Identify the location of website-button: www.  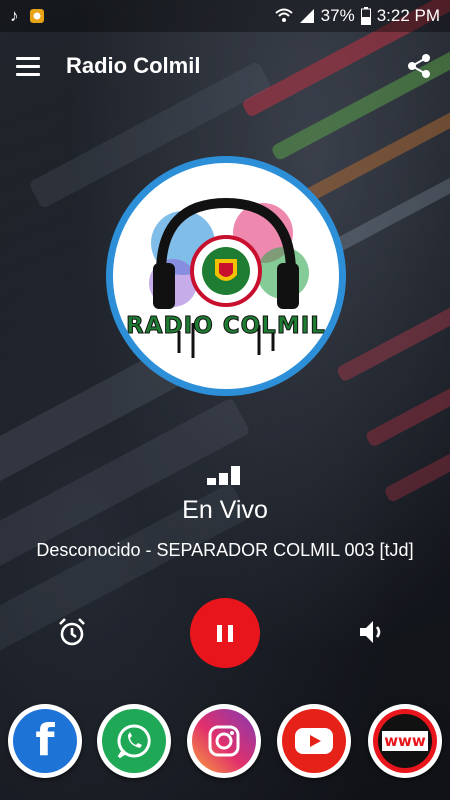
(405, 741).